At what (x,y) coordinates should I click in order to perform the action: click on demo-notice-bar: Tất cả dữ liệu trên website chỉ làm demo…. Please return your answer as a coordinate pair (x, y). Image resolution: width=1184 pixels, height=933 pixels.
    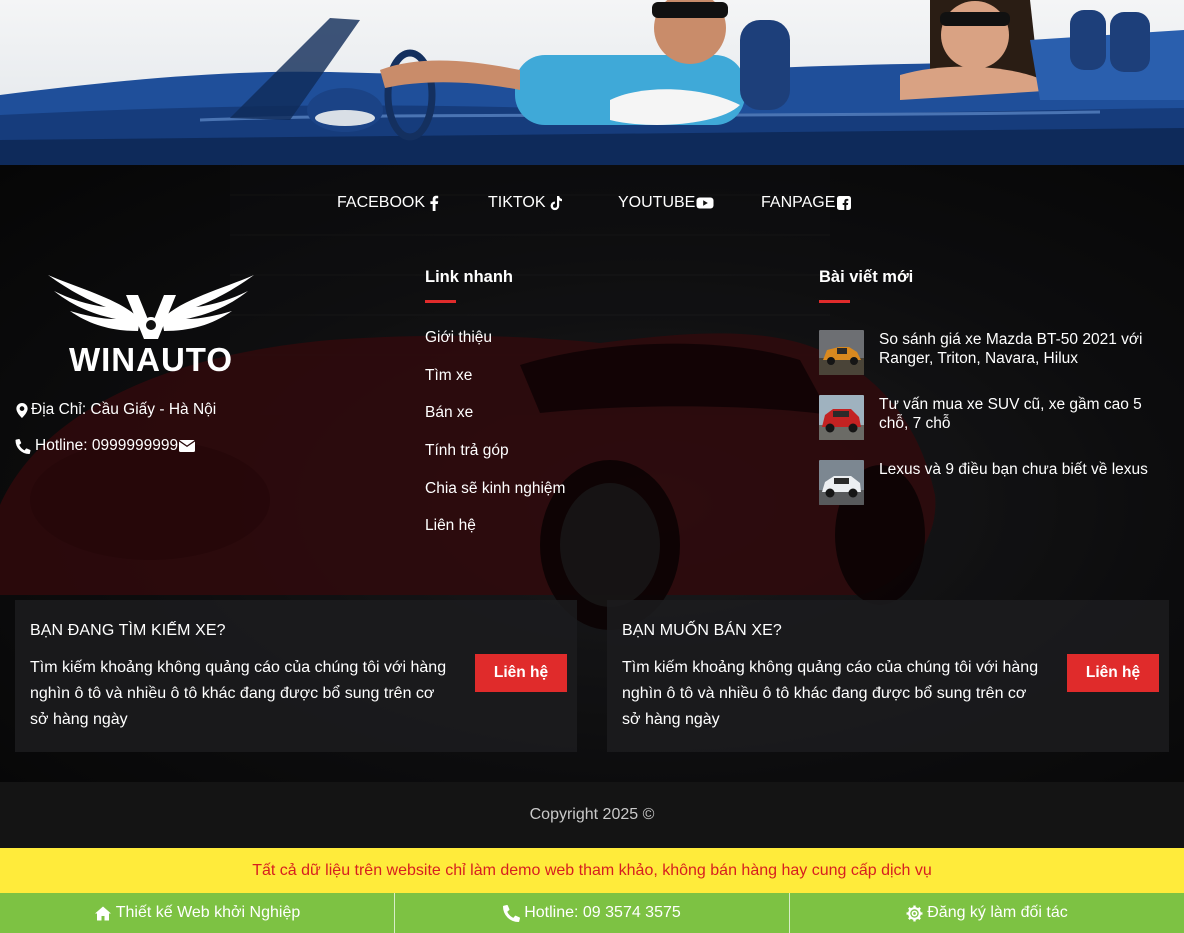
    Looking at the image, I should click on (592, 870).